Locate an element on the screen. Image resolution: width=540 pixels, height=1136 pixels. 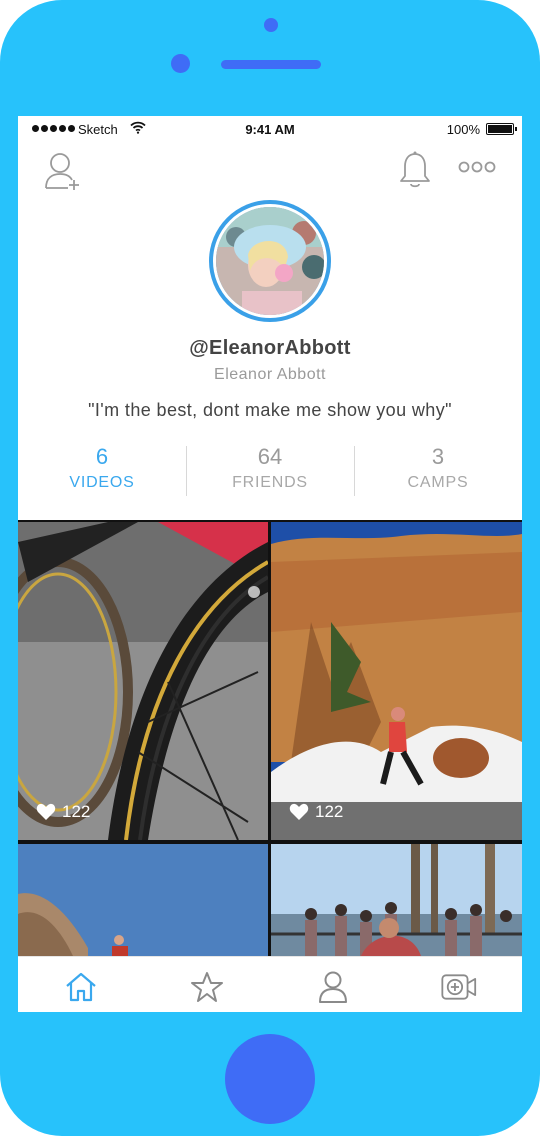
front-camera is located at coordinates (271, 25).